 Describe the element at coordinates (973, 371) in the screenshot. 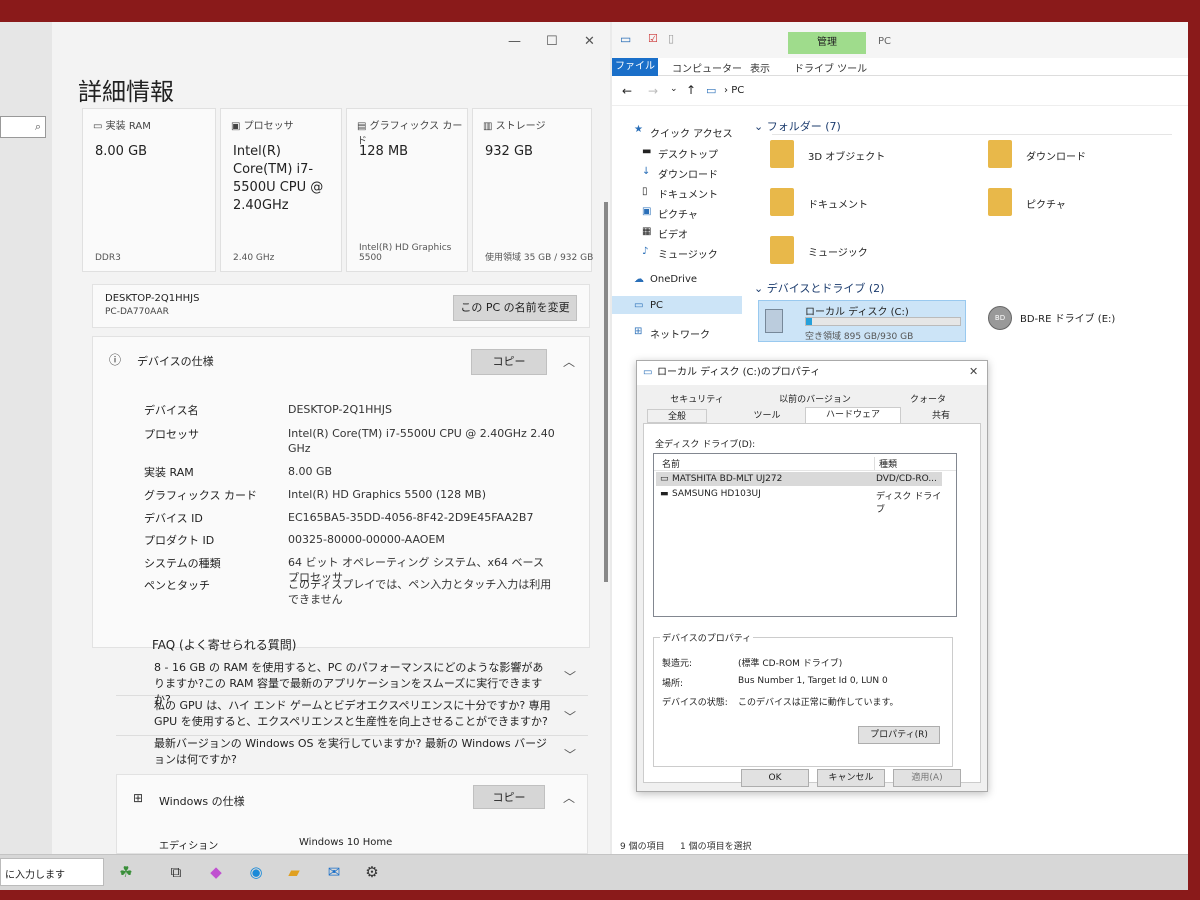

I see `dialog-close-button: ✕` at that location.